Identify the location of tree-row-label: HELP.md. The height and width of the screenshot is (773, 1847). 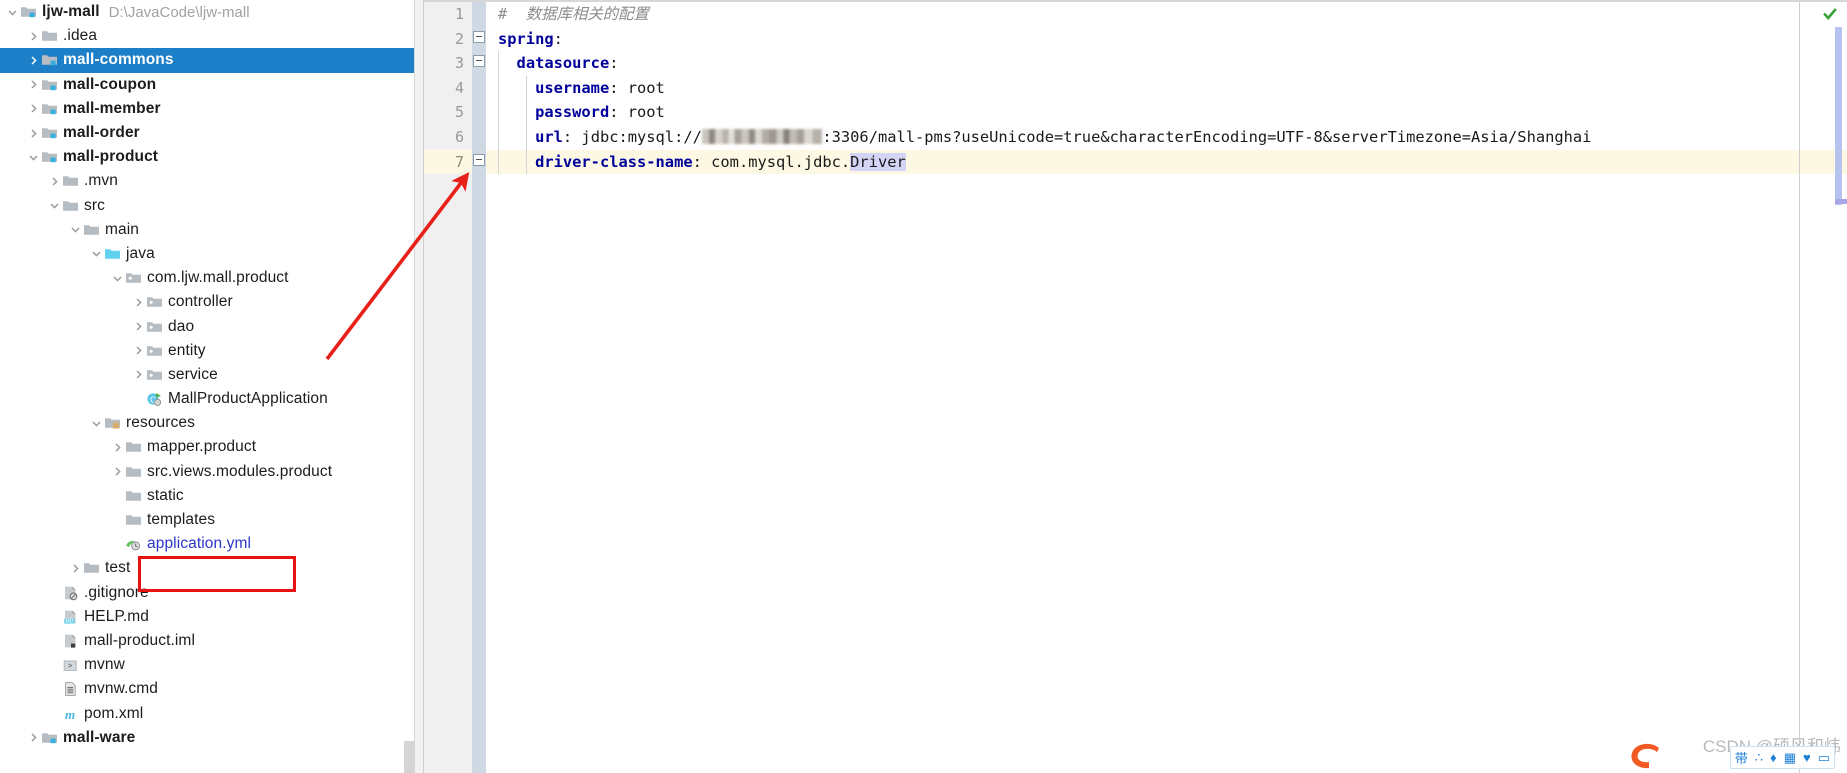
(117, 616).